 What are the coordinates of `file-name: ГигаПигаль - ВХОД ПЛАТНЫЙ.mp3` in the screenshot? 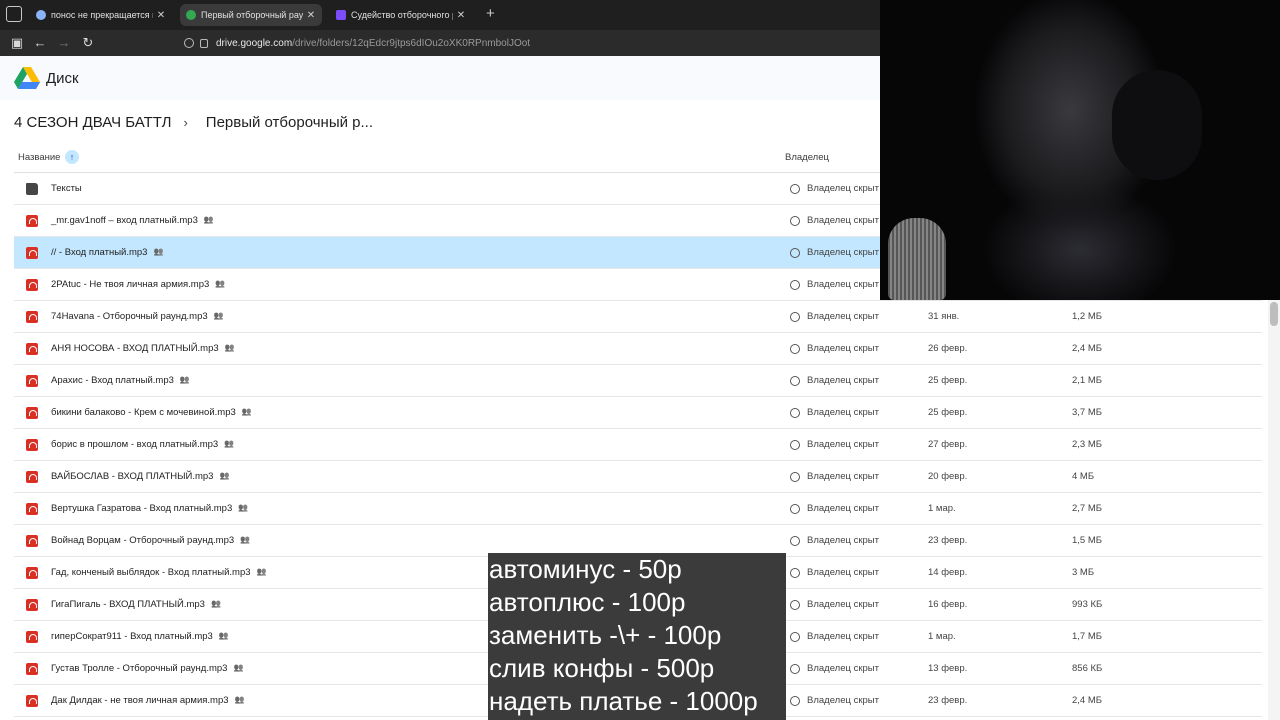 It's located at (128, 604).